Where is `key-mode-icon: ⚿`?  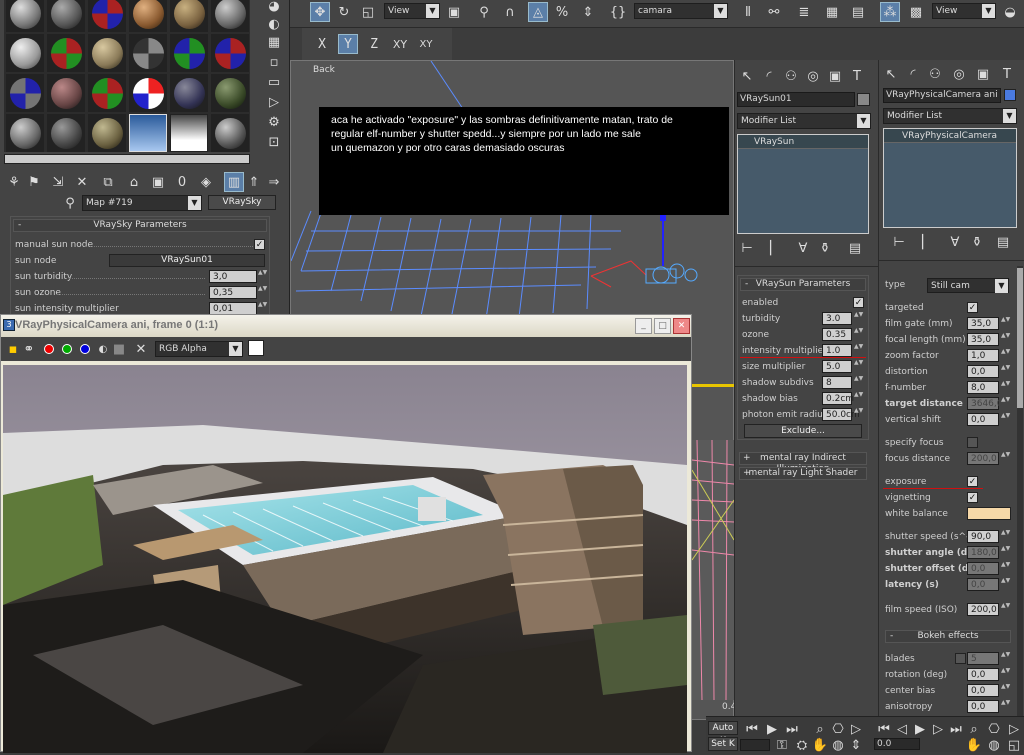 key-mode-icon: ⚿ is located at coordinates (782, 745).